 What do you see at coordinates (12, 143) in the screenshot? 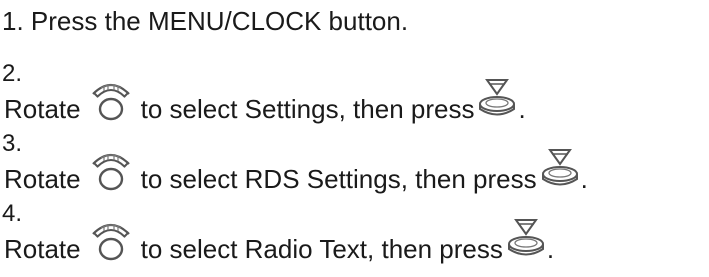
I see `step-number: 3.` at bounding box center [12, 143].